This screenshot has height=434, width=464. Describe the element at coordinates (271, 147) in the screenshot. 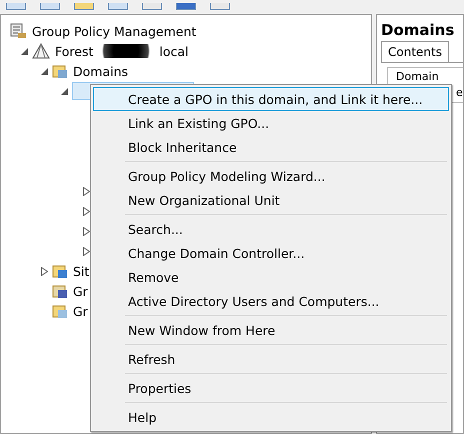

I see `menu-item: Block Inheritance` at that location.